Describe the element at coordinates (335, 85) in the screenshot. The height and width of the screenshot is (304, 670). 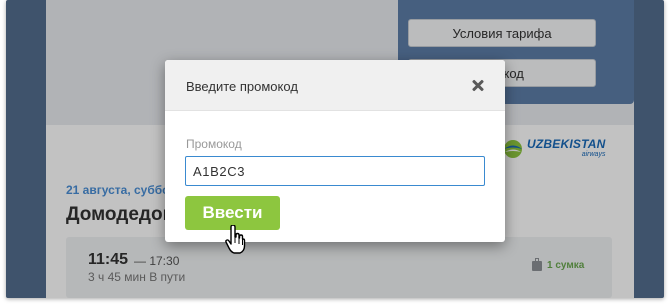
I see `dialog-header: Введите промокод` at that location.